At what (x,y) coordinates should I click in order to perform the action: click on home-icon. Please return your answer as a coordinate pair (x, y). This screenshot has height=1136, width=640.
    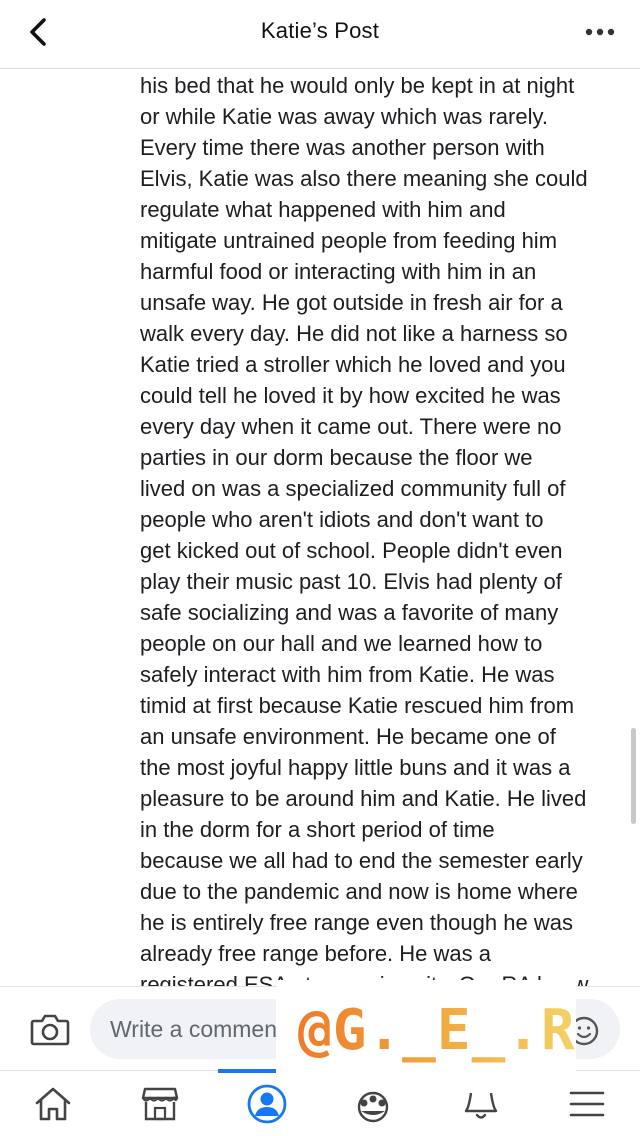
    Looking at the image, I should click on (53, 1104).